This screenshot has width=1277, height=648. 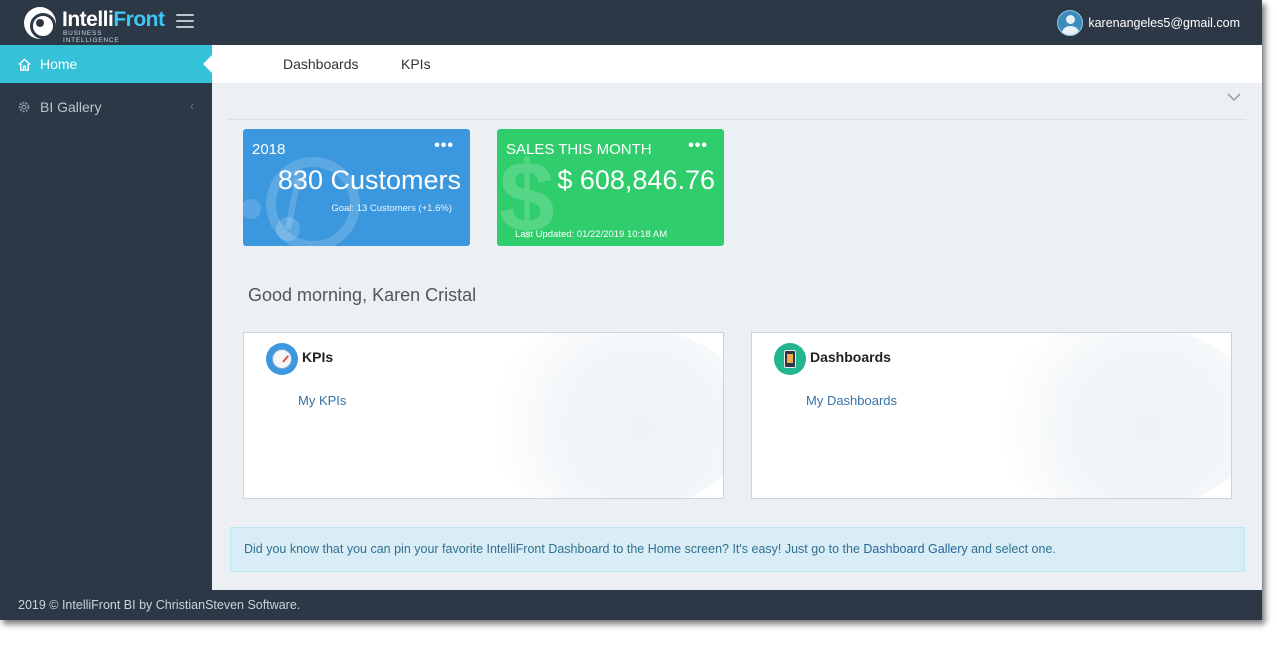 I want to click on kpis-panel: KPIs My KPIs, so click(x=483, y=415).